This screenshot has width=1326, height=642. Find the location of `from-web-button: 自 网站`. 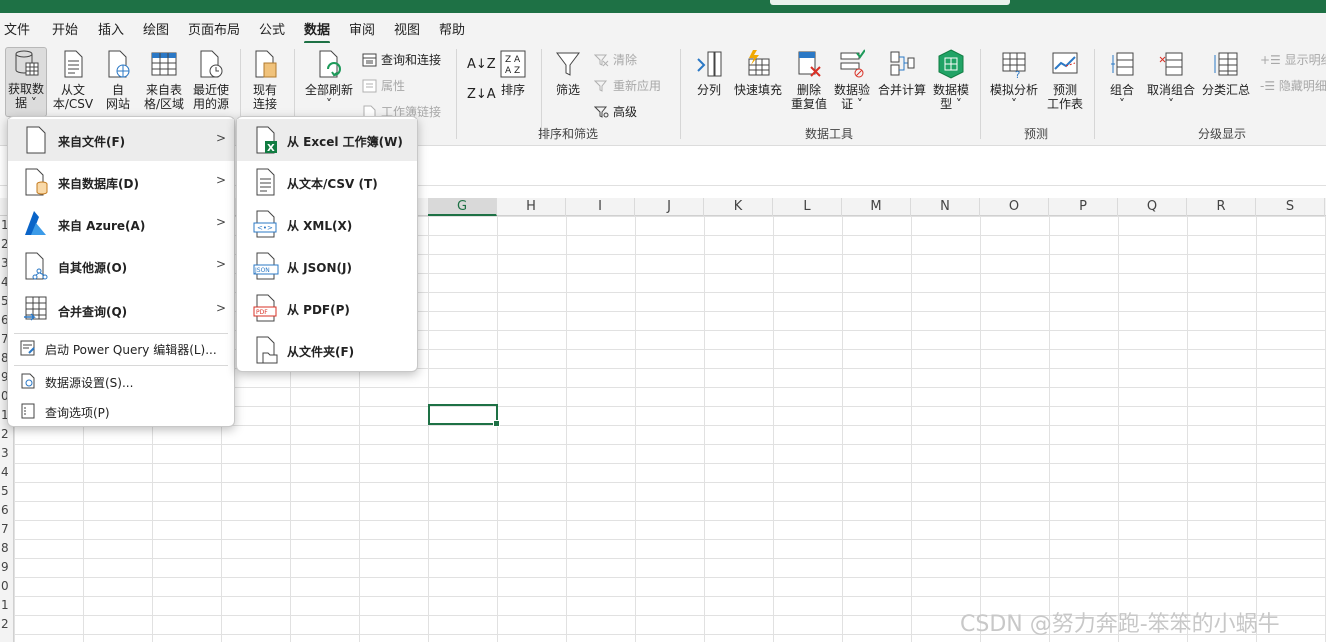

from-web-button: 自 网站 is located at coordinates (118, 80).